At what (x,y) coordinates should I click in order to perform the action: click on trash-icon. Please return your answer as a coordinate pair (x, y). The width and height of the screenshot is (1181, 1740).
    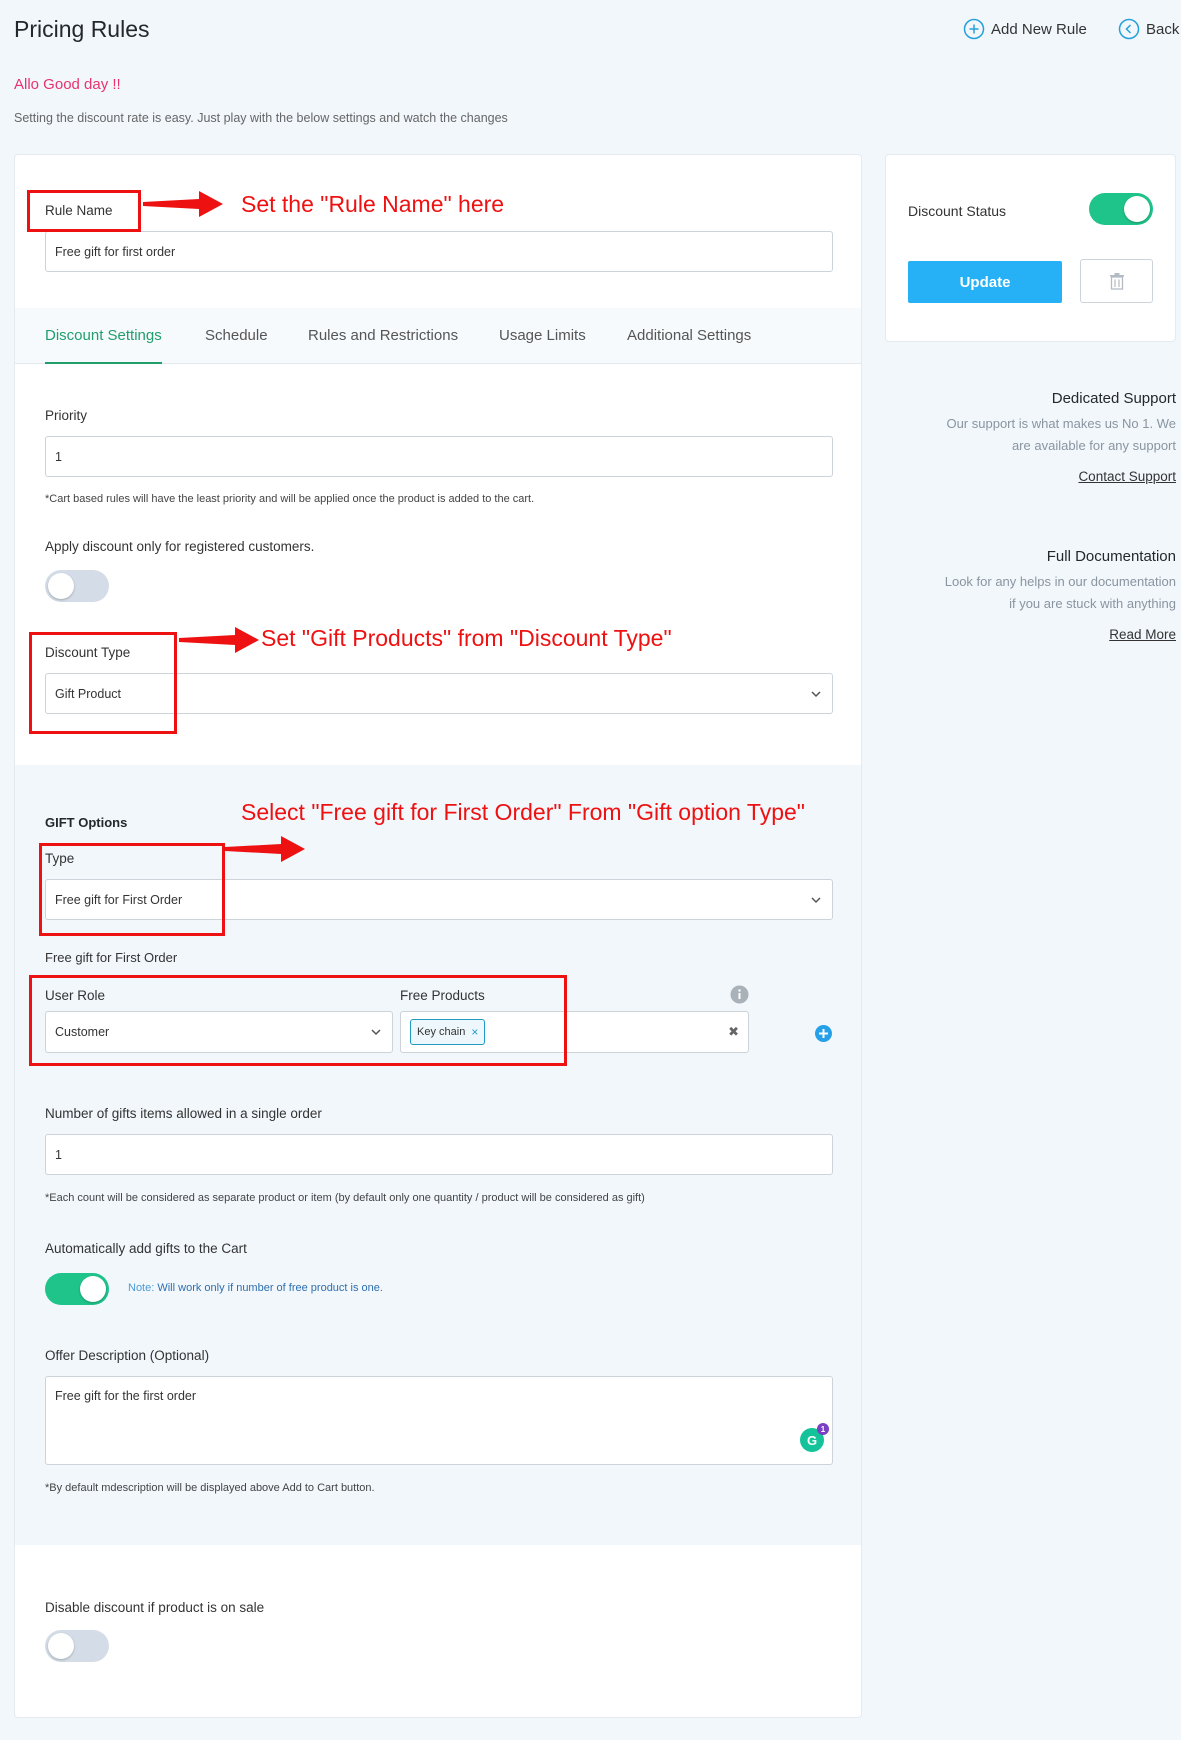
    Looking at the image, I should click on (1116, 281).